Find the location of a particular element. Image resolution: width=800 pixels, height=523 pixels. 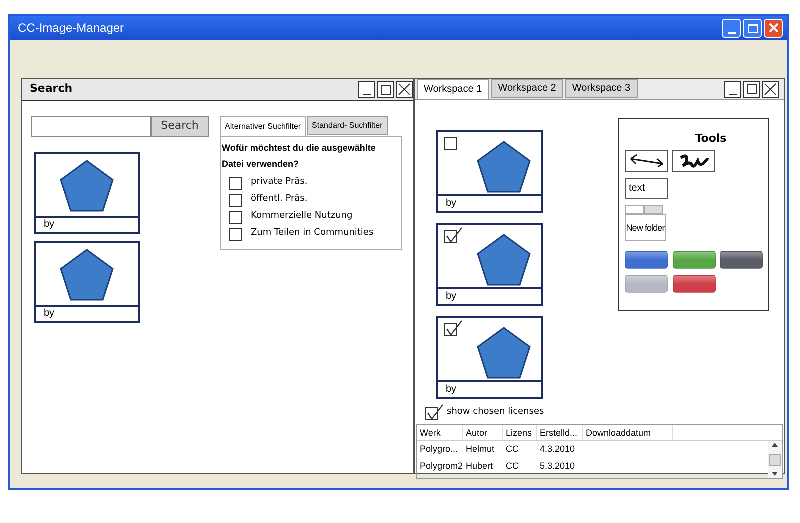

scroll-down-icon is located at coordinates (775, 474).